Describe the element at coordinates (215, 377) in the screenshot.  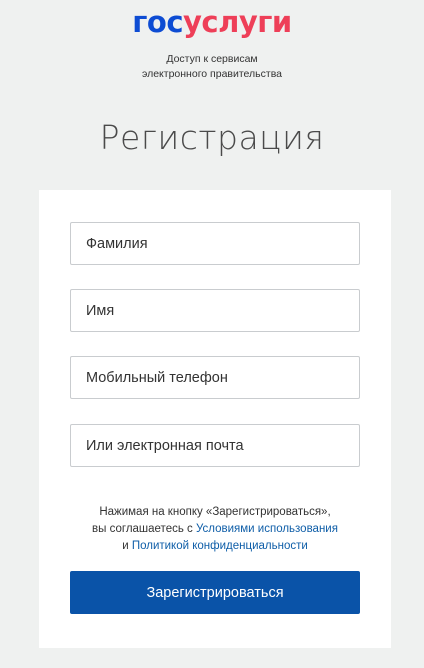
I see `mobile-phone-input` at that location.